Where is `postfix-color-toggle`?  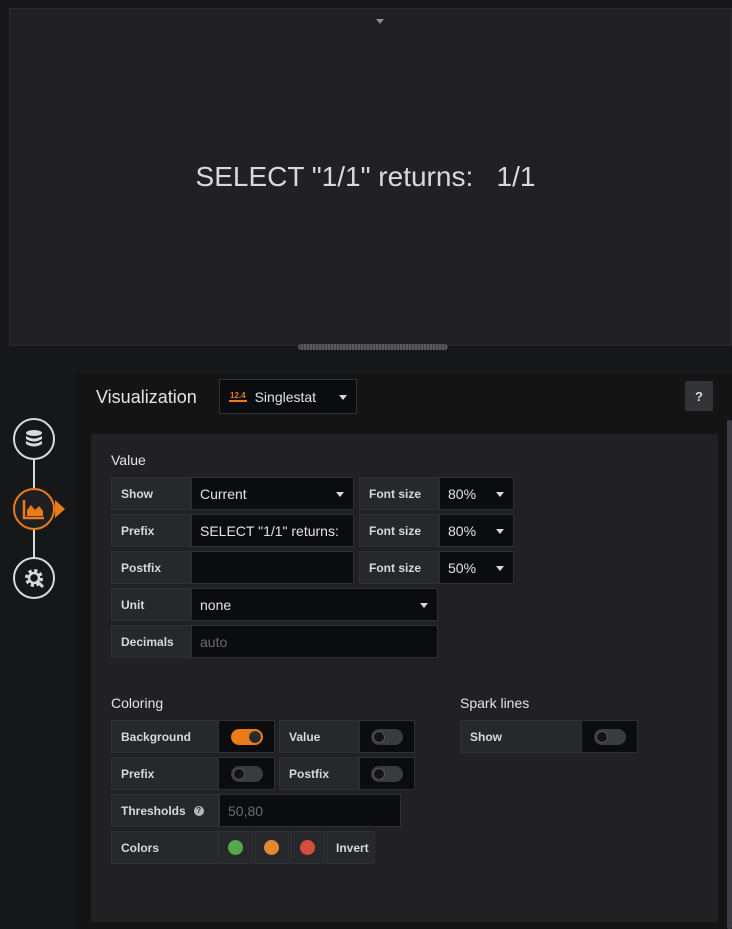
postfix-color-toggle is located at coordinates (387, 773).